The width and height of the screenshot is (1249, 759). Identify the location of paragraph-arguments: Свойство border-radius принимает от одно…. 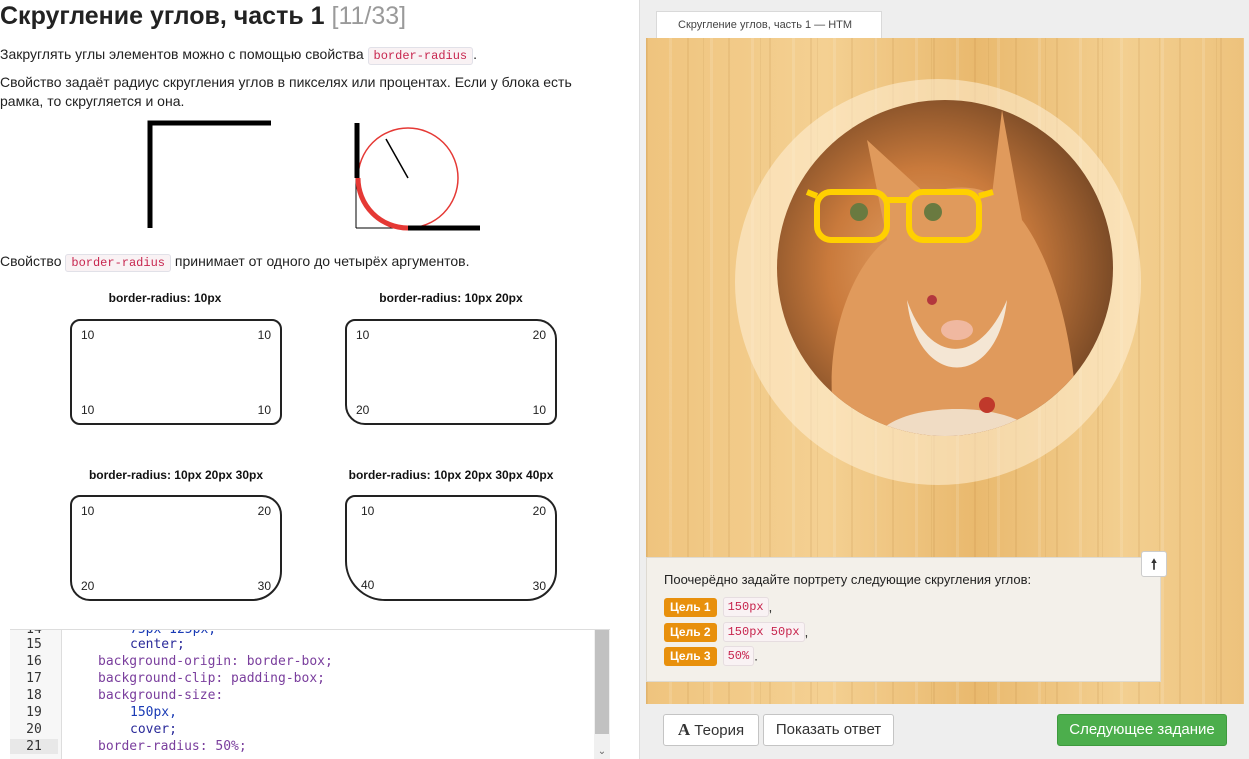
(235, 262).